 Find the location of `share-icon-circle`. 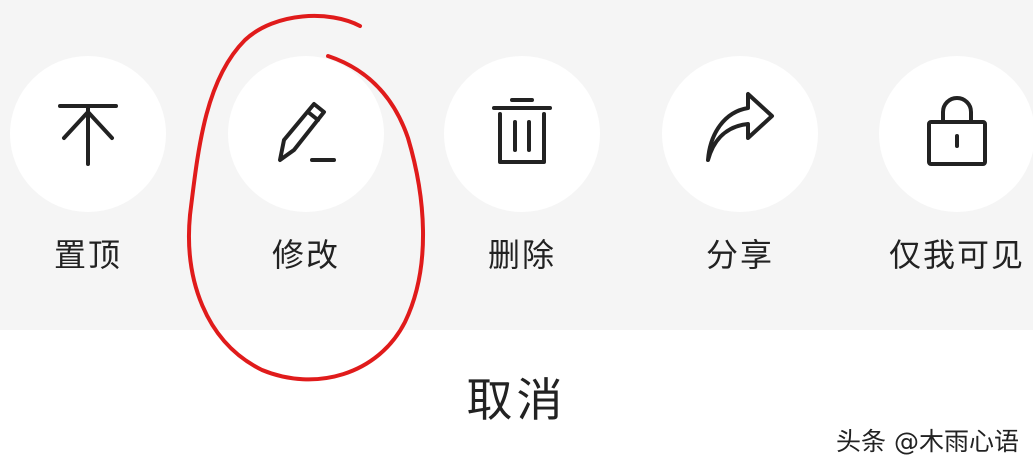

share-icon-circle is located at coordinates (740, 134).